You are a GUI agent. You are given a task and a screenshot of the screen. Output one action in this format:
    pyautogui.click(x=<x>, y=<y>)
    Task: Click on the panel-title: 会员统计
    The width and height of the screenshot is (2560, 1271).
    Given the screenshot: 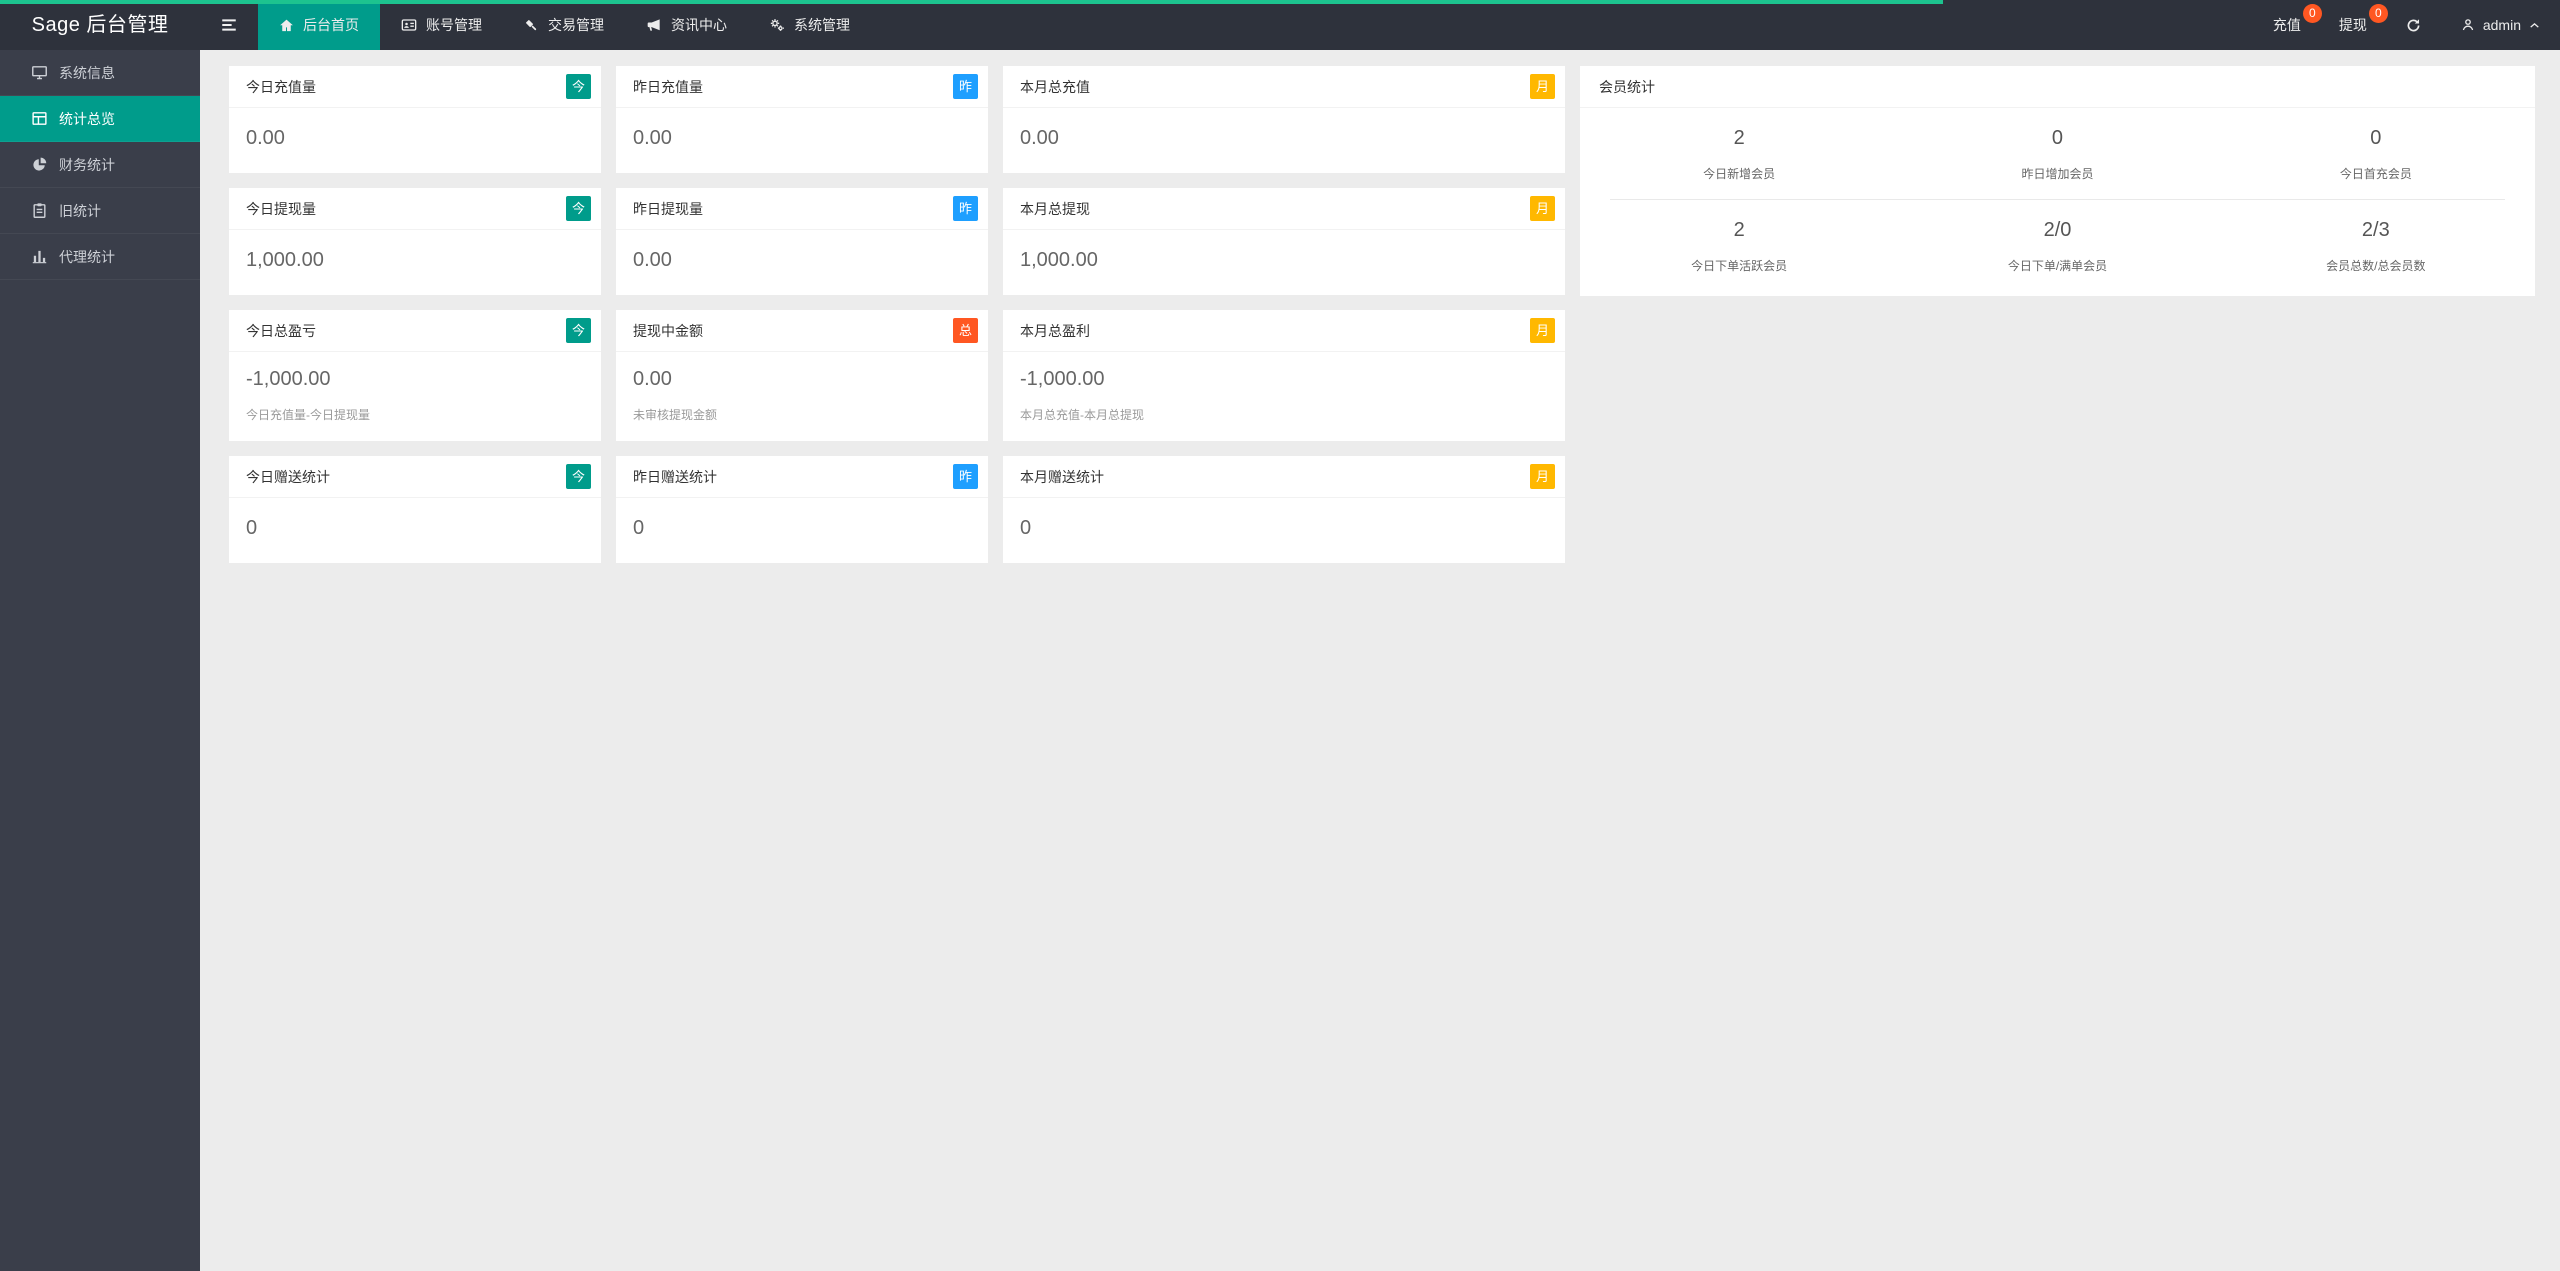 What is the action you would take?
    pyautogui.click(x=2057, y=87)
    